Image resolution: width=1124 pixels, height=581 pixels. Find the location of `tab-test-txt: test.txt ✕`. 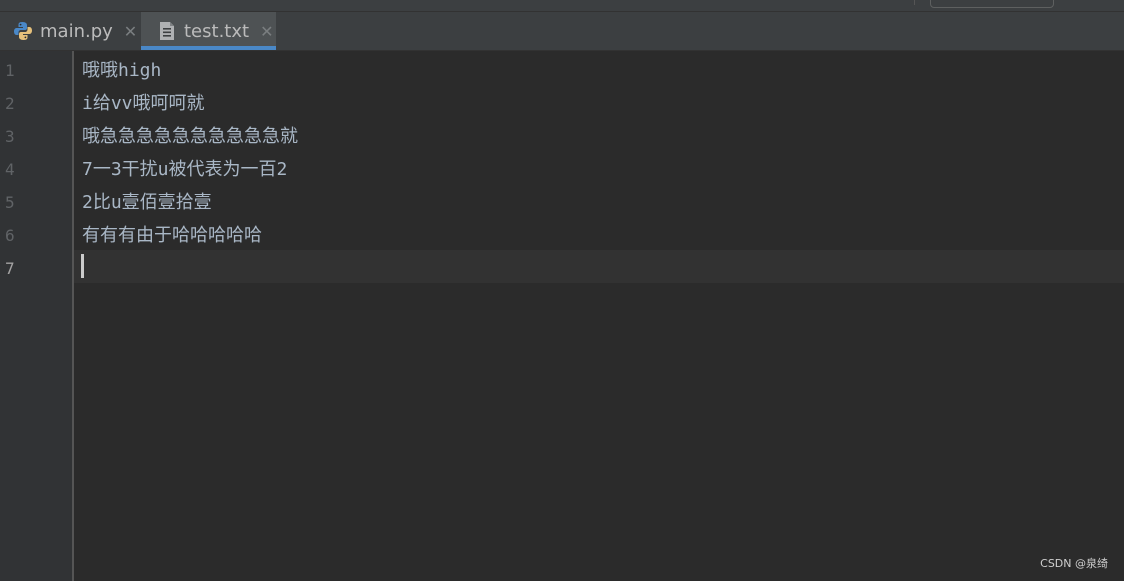

tab-test-txt: test.txt ✕ is located at coordinates (208, 31).